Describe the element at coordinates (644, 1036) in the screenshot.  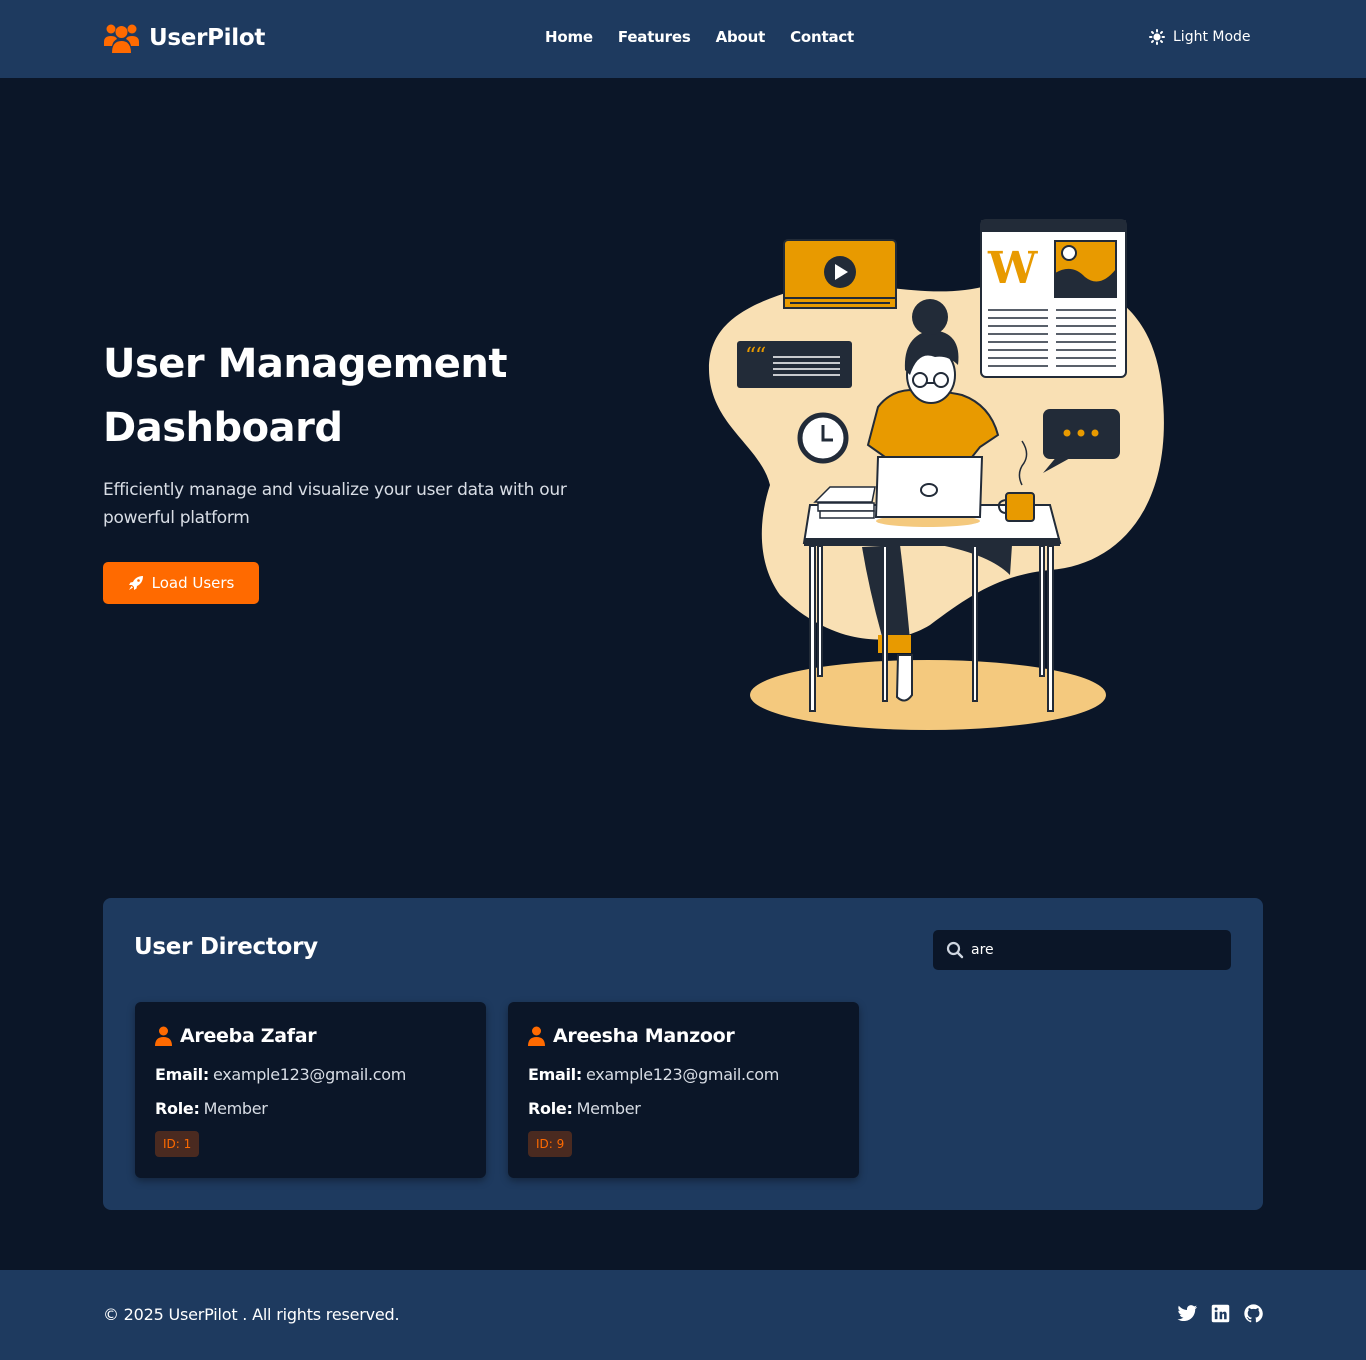
I see `user-name: Areesha Manzoor` at that location.